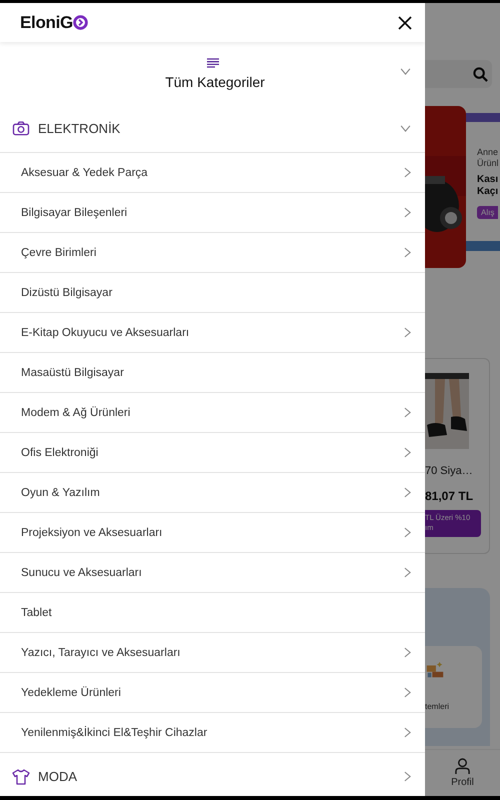 This screenshot has height=800, width=500. What do you see at coordinates (80, 128) in the screenshot?
I see `category-label: ELEKTRONİK` at bounding box center [80, 128].